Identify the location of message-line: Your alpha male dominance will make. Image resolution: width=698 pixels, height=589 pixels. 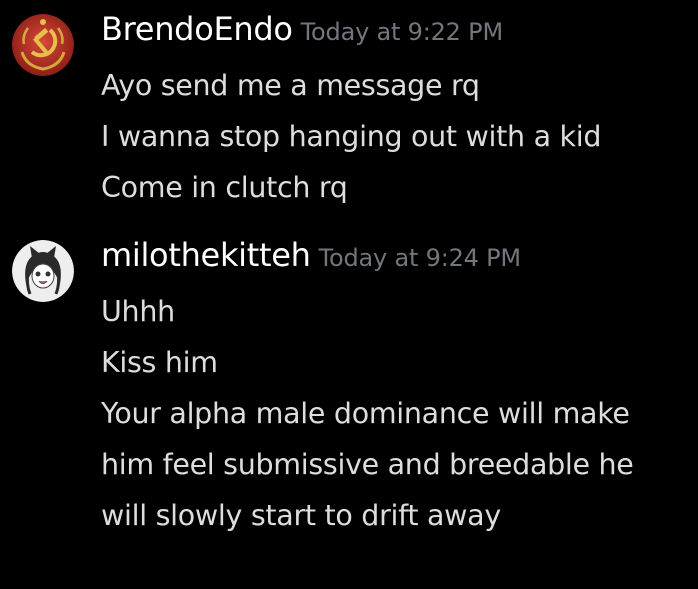
(365, 413).